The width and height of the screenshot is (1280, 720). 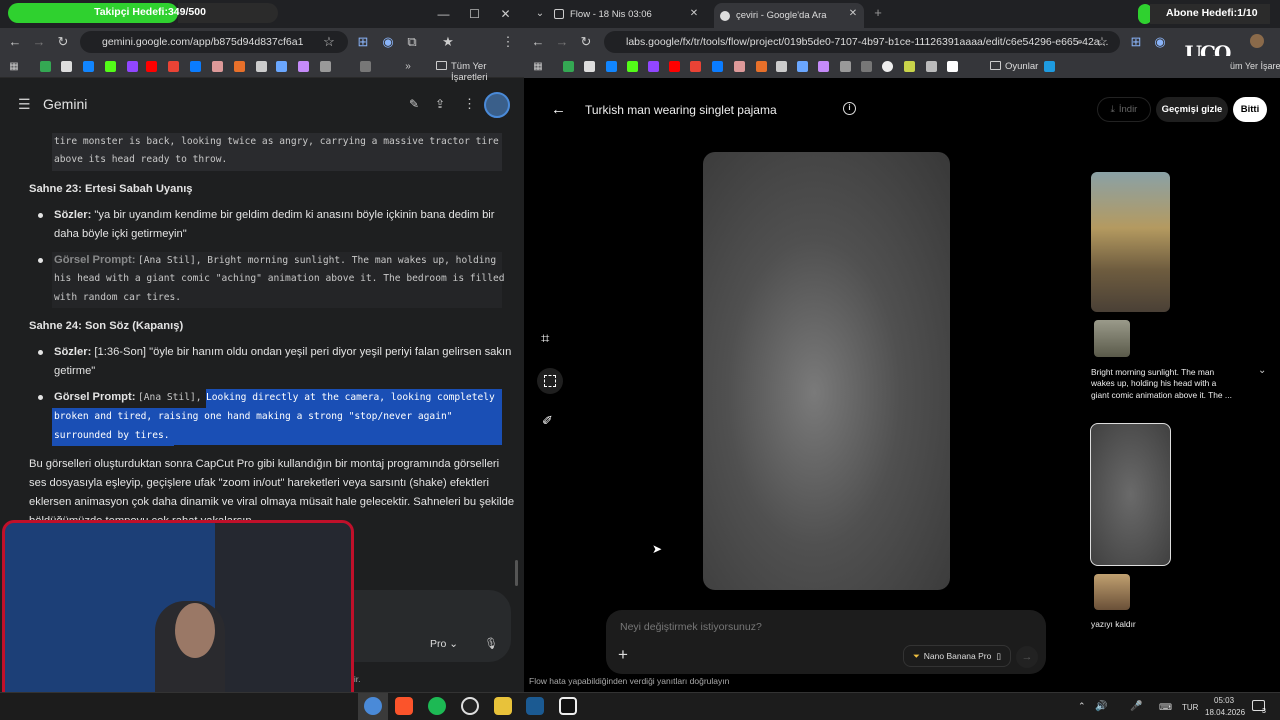 What do you see at coordinates (695, 66) in the screenshot?
I see `bookmark-gmail-icon` at bounding box center [695, 66].